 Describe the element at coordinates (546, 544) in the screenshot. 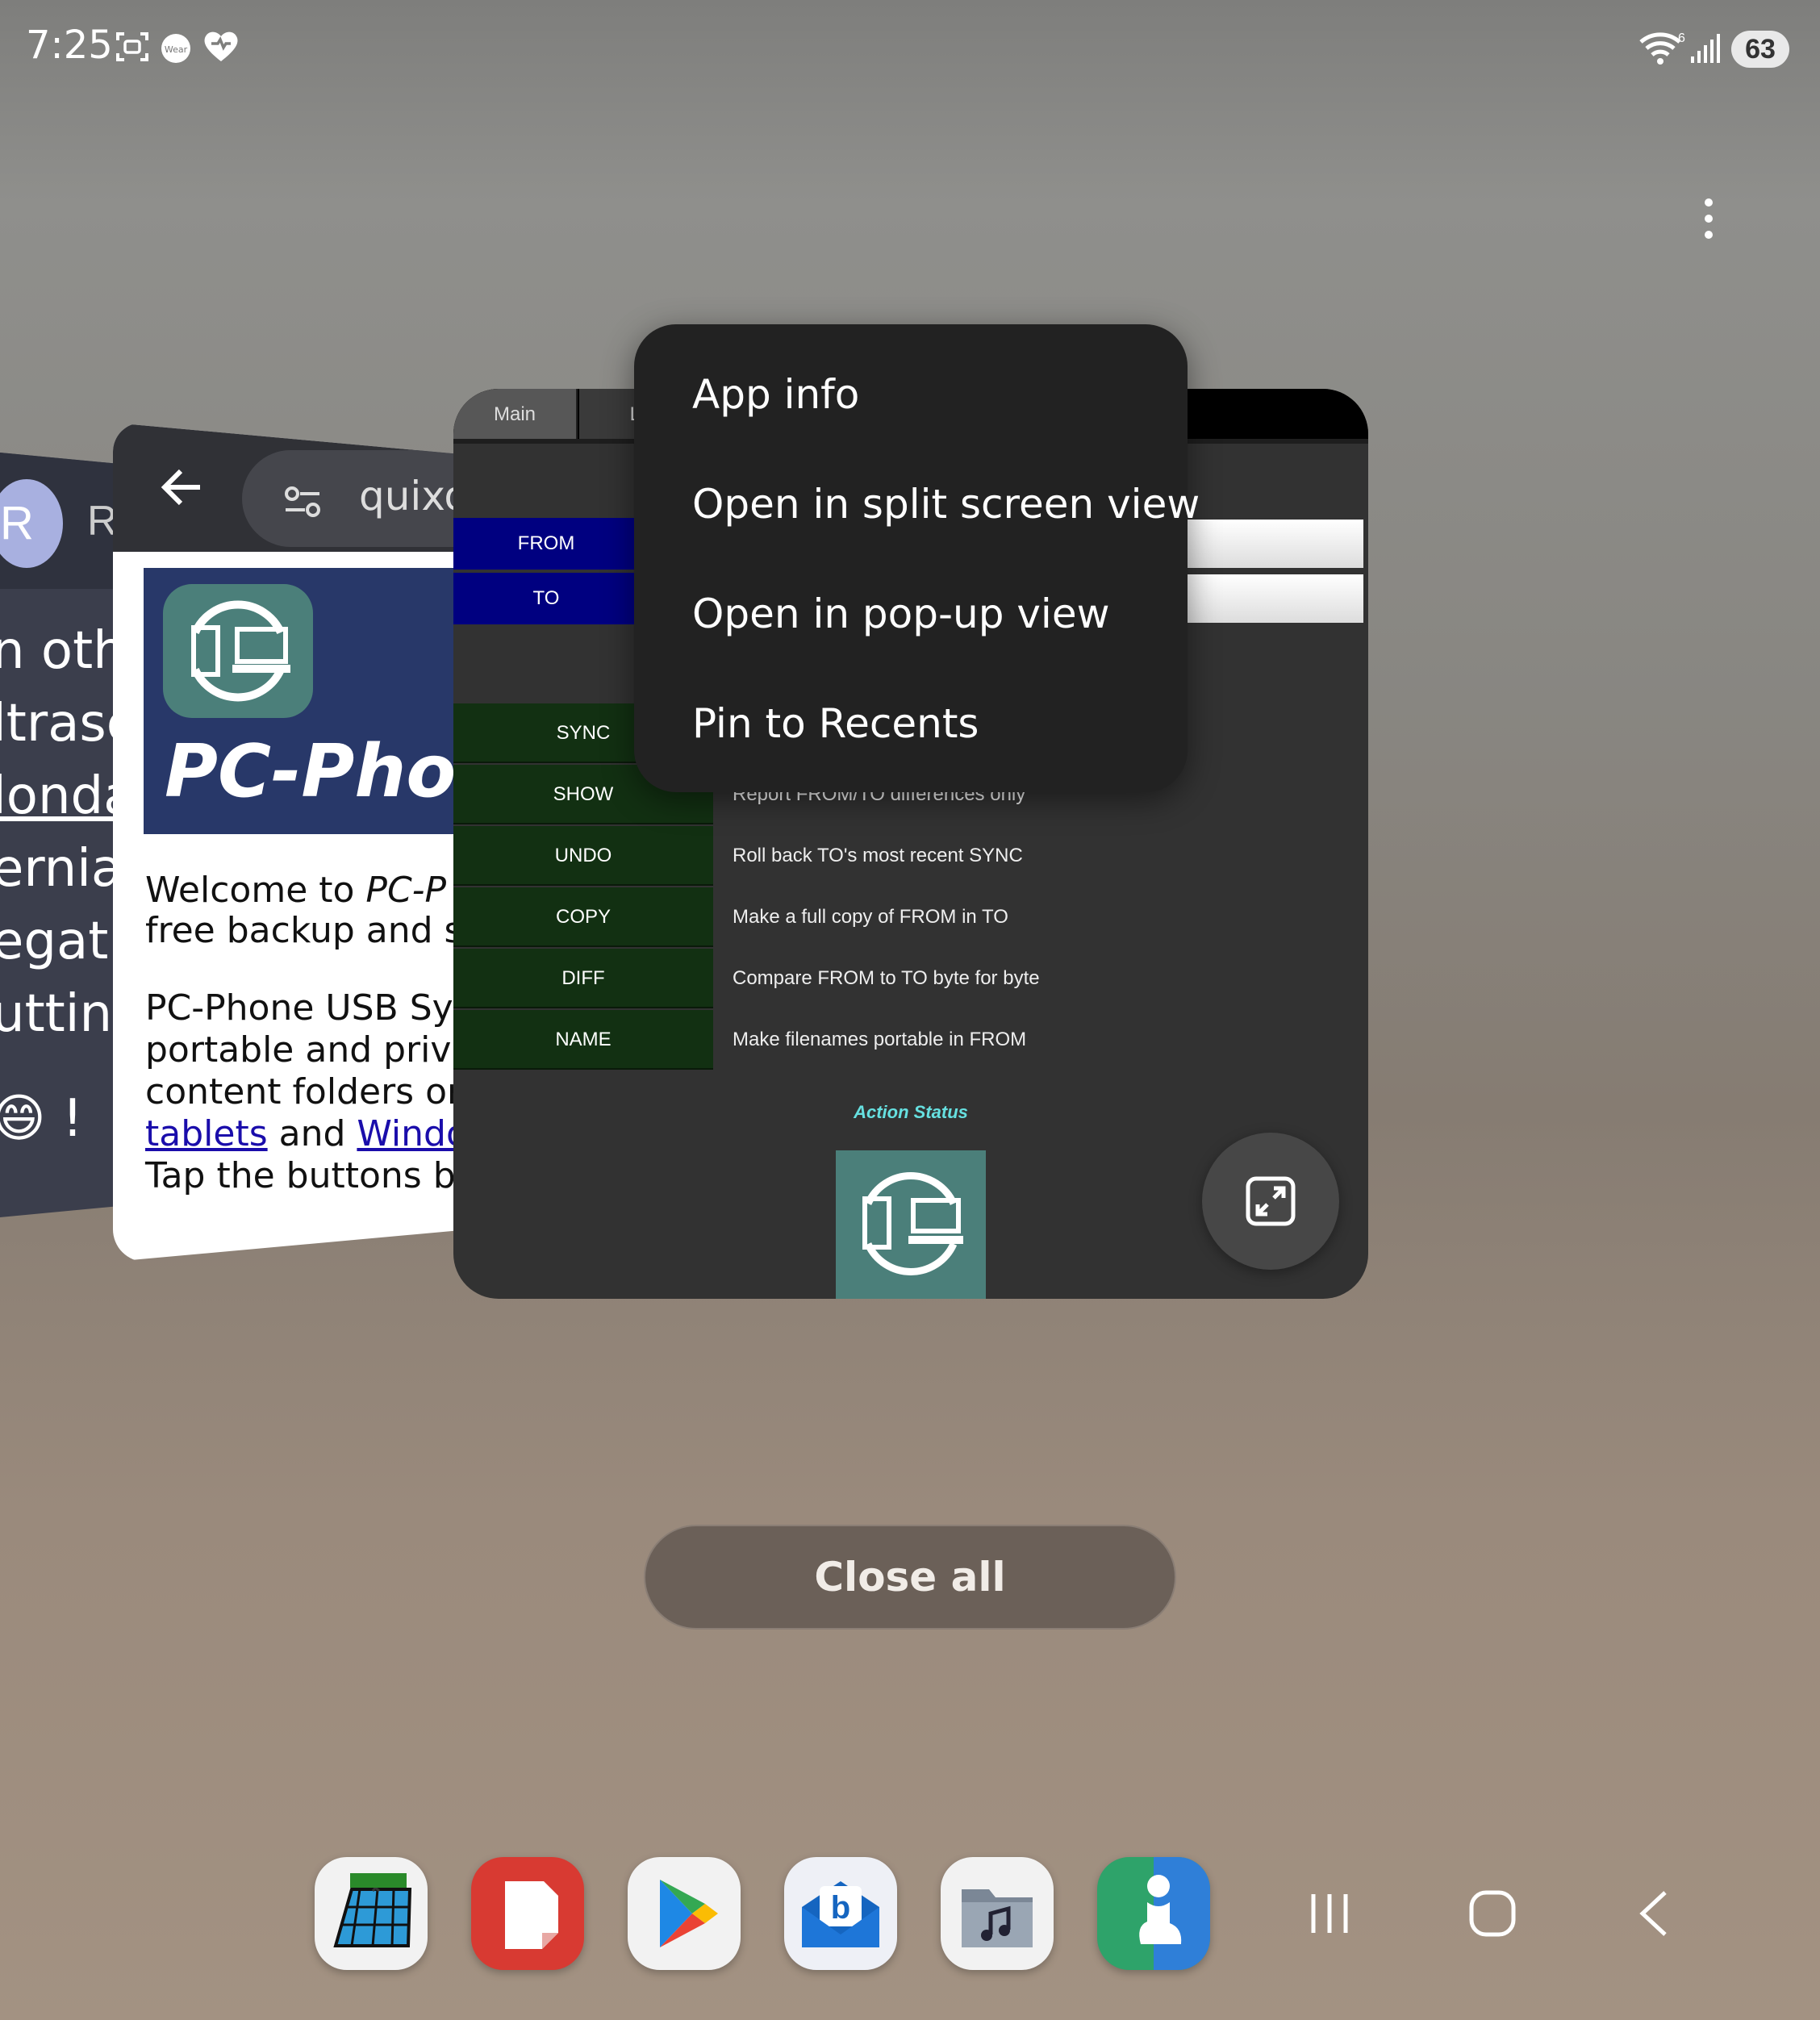

I see `from-label: FROM` at that location.